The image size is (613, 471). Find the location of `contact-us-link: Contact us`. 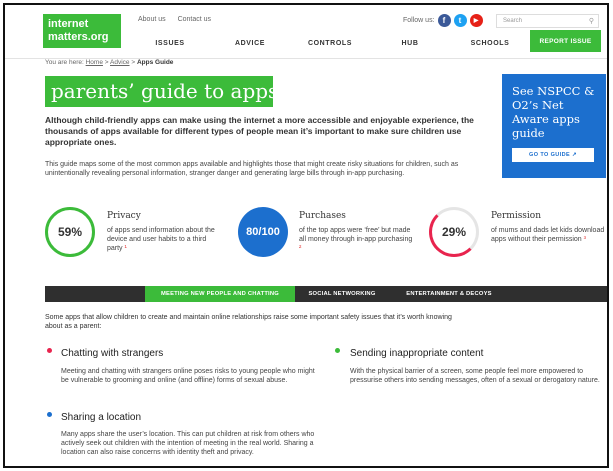

contact-us-link: Contact us is located at coordinates (194, 19).